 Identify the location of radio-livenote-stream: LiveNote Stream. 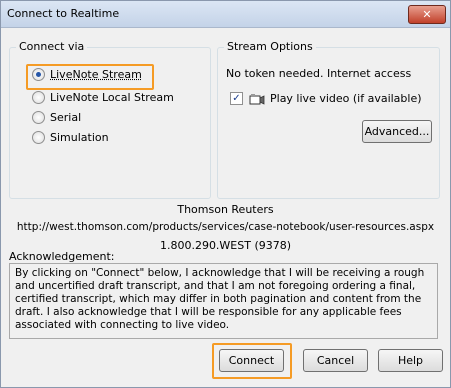
(87, 74).